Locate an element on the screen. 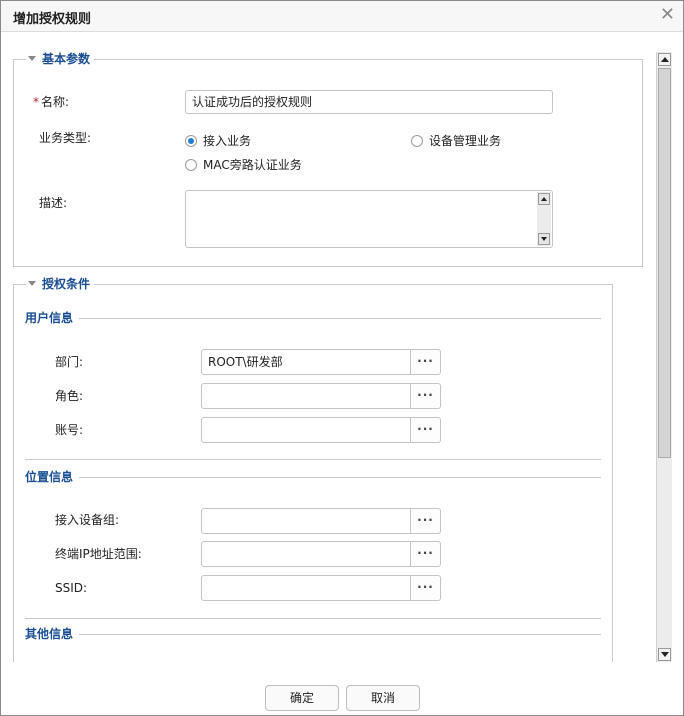 The image size is (684, 716). ip-range-label: 终端IP地址范围: is located at coordinates (98, 554).